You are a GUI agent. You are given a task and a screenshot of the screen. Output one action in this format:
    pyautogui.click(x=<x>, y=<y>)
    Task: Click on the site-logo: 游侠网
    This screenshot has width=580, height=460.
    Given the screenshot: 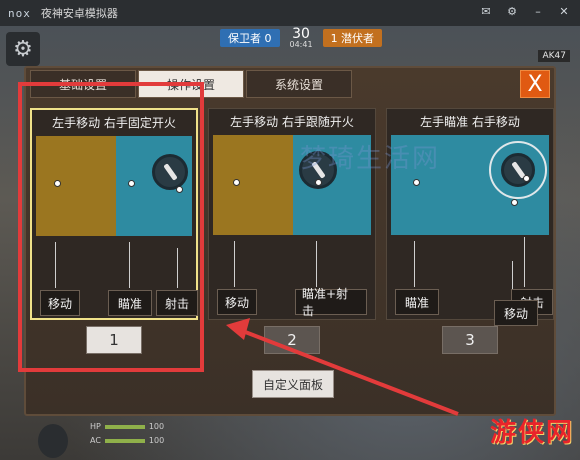 What is the action you would take?
    pyautogui.click(x=531, y=433)
    